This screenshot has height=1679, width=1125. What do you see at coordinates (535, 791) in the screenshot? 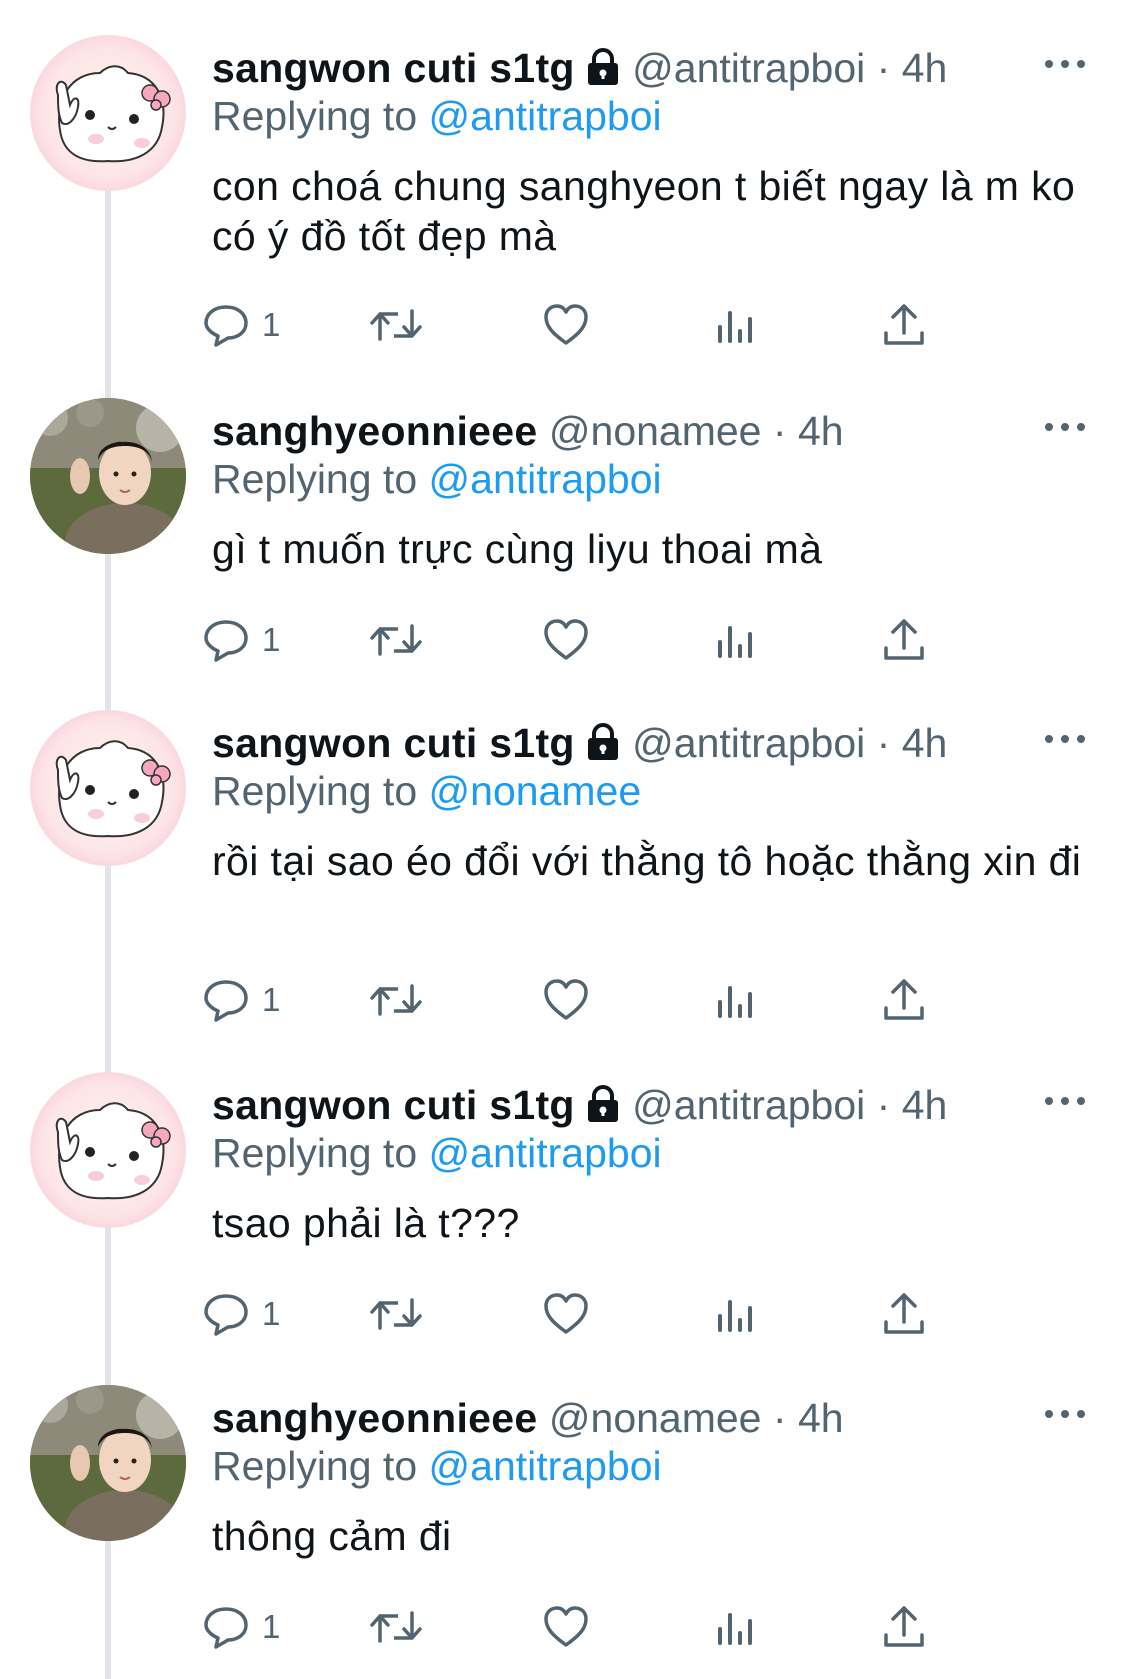
I see `replying-to-link: @nonamee` at bounding box center [535, 791].